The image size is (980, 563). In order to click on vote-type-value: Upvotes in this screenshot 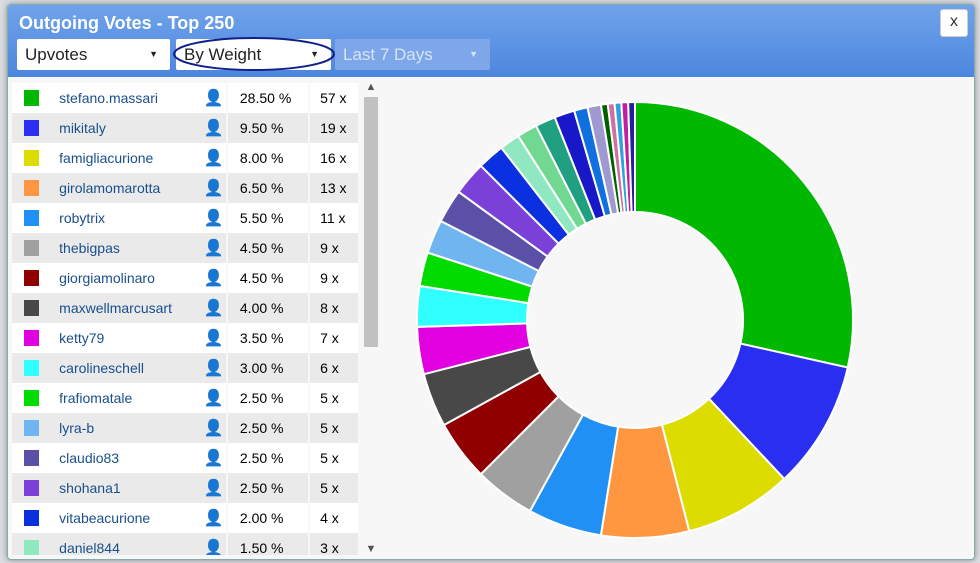, I will do `click(56, 54)`.